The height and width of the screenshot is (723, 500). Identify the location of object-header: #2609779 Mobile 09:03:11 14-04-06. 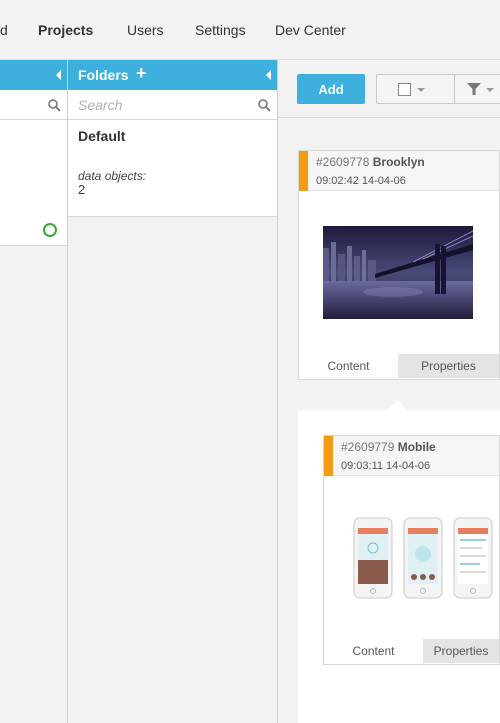
(411, 456).